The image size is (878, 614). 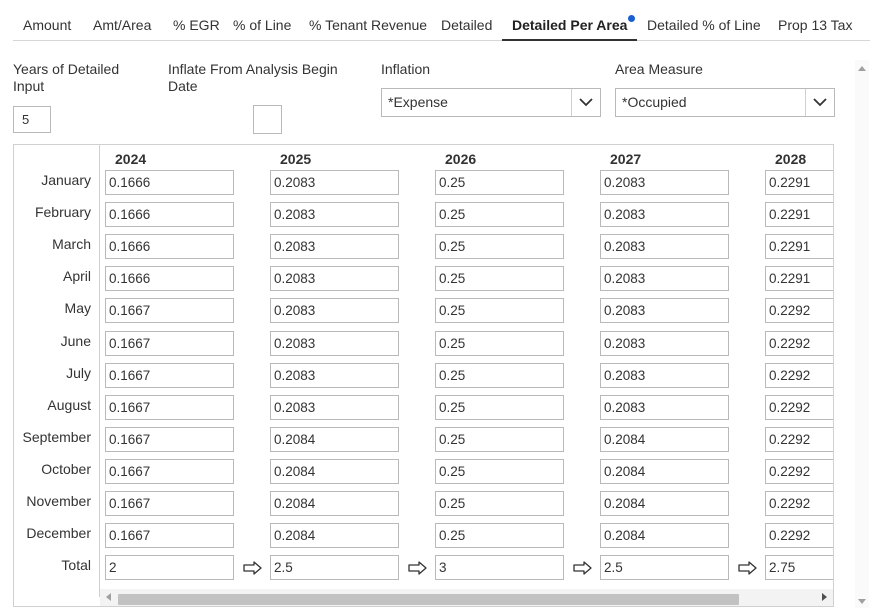 I want to click on tab-detailed-per-area: Detailed Per Area, so click(x=570, y=20).